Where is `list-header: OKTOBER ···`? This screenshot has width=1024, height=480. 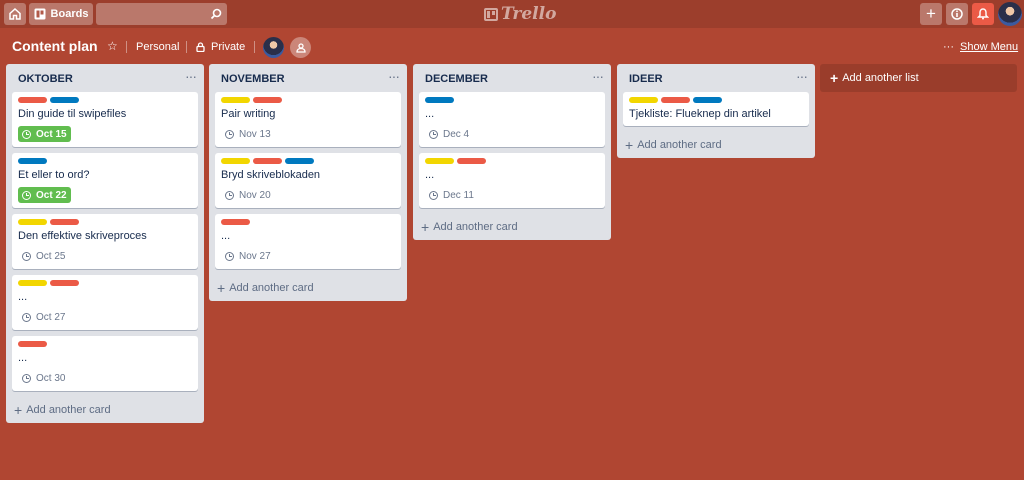
list-header: OKTOBER ··· is located at coordinates (105, 78).